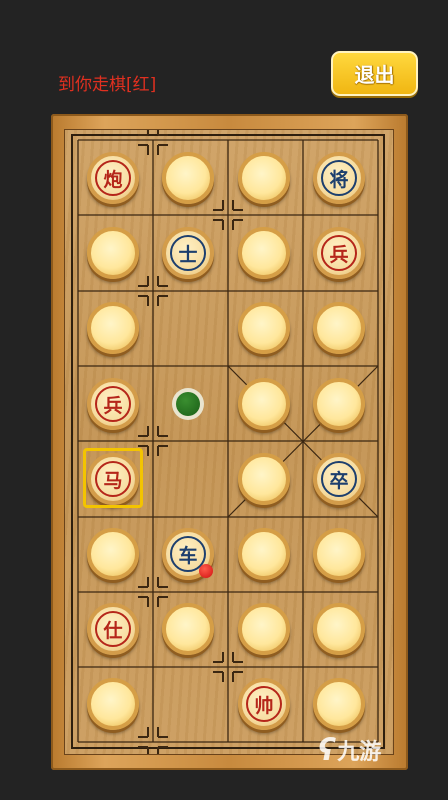 The height and width of the screenshot is (800, 448). I want to click on piece-label: 炮, so click(113, 178).